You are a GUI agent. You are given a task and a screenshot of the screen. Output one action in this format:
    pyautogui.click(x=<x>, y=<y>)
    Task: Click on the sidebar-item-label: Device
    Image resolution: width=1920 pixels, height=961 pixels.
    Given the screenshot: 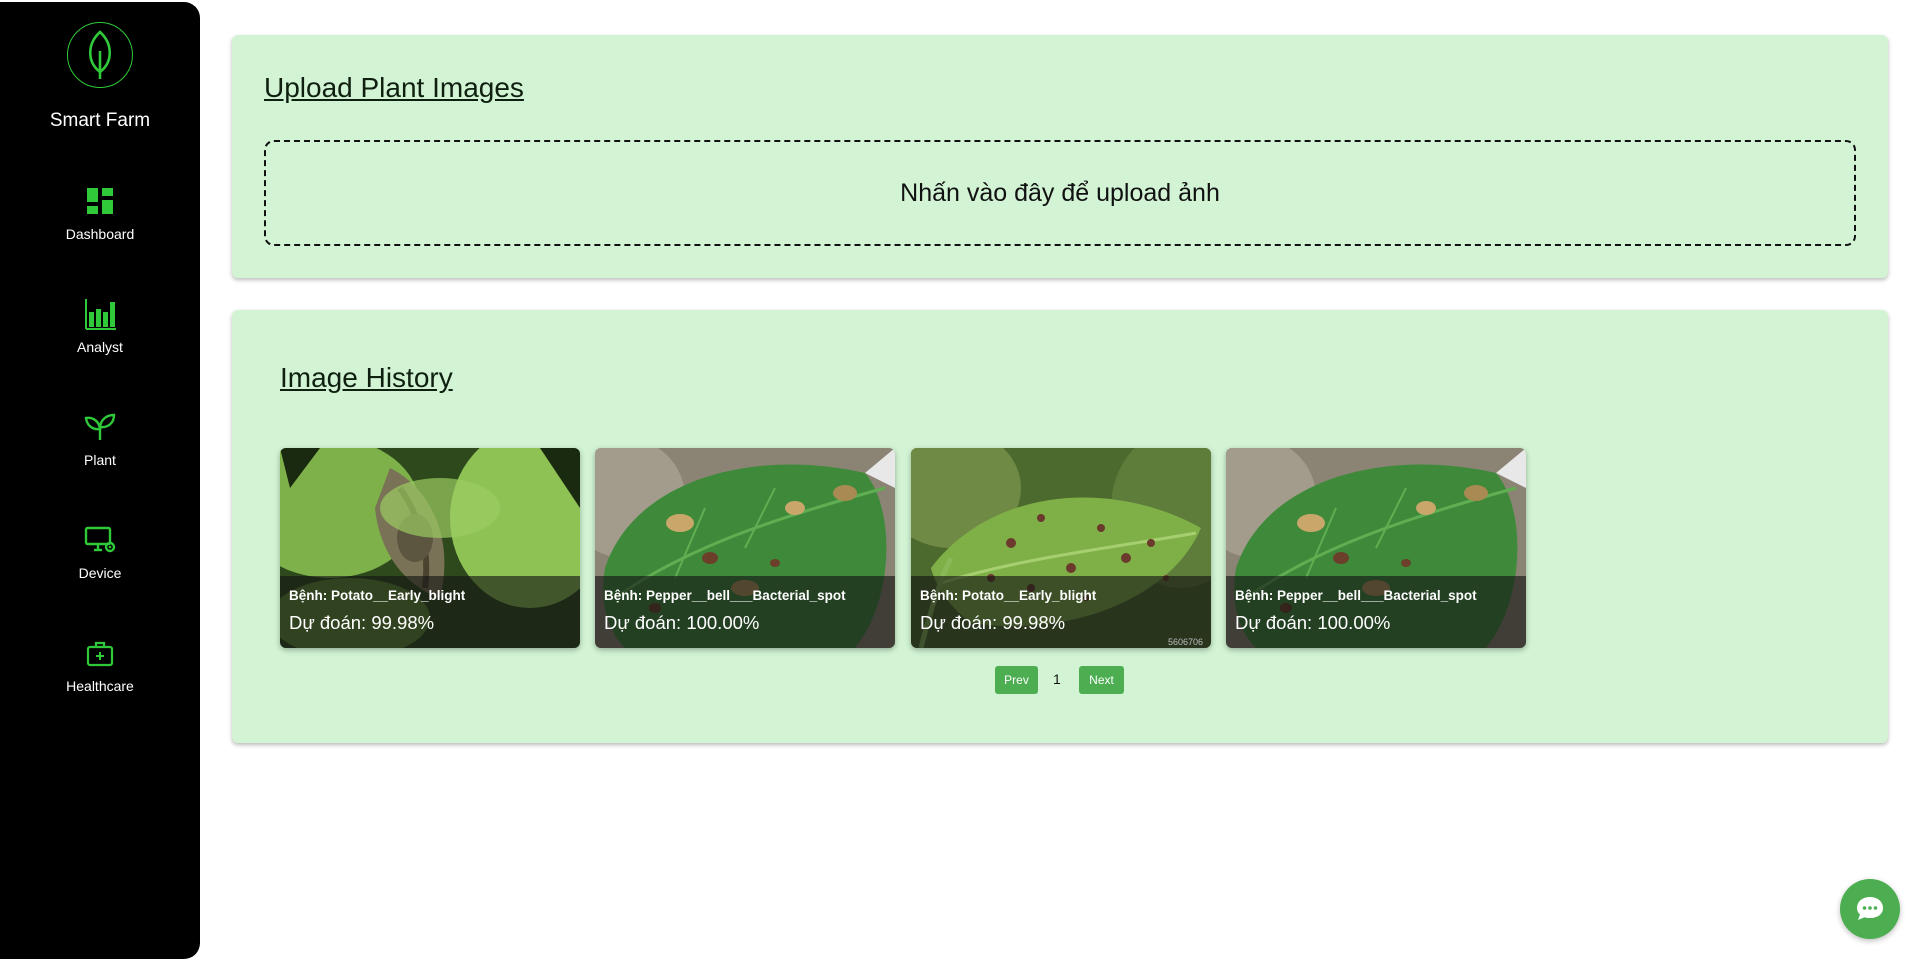 What is the action you would take?
    pyautogui.click(x=100, y=573)
    